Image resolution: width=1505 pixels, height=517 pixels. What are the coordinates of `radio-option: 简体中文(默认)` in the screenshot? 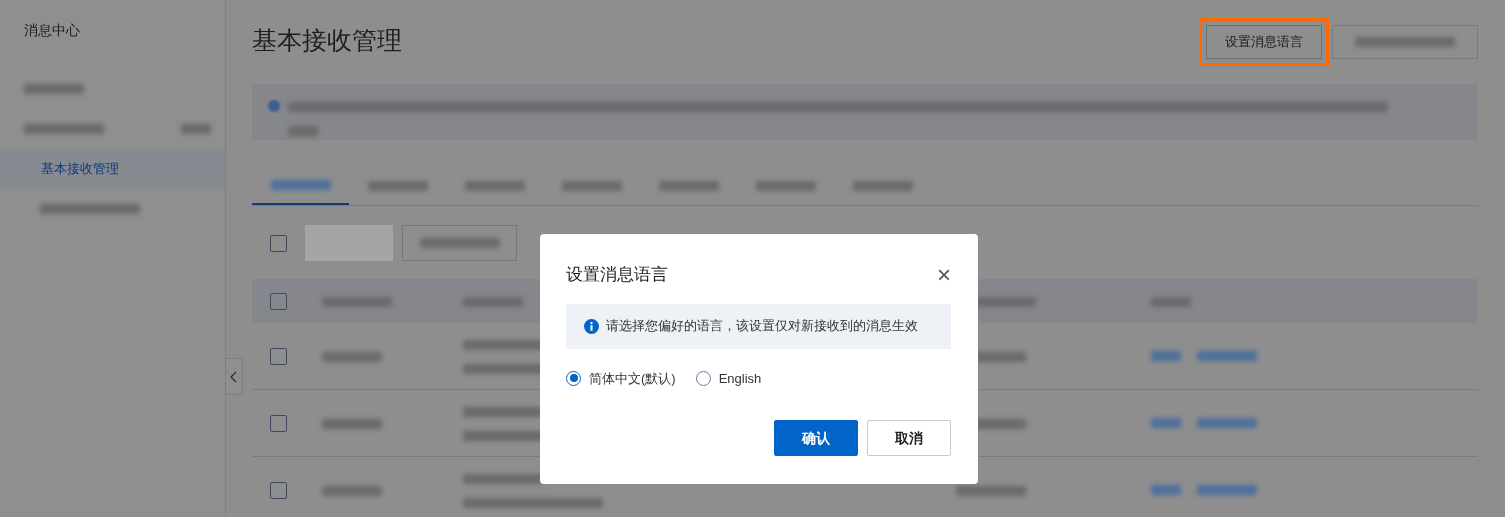 It's located at (621, 378).